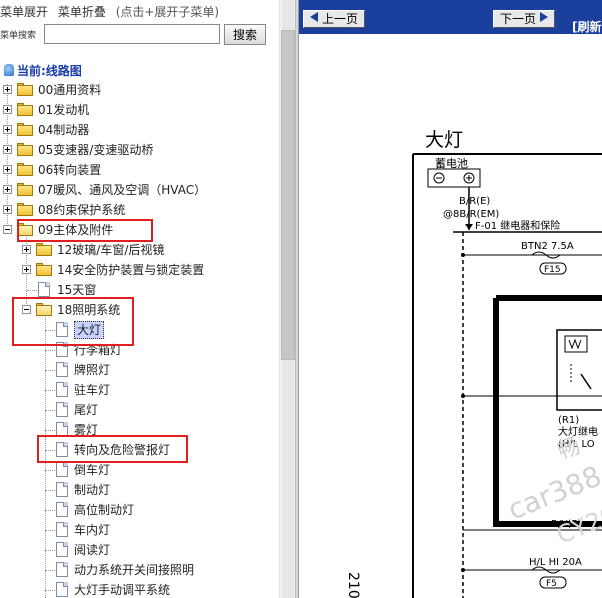 Image resolution: width=602 pixels, height=598 pixels. I want to click on tree-item-label: 00通用资料, so click(69, 90).